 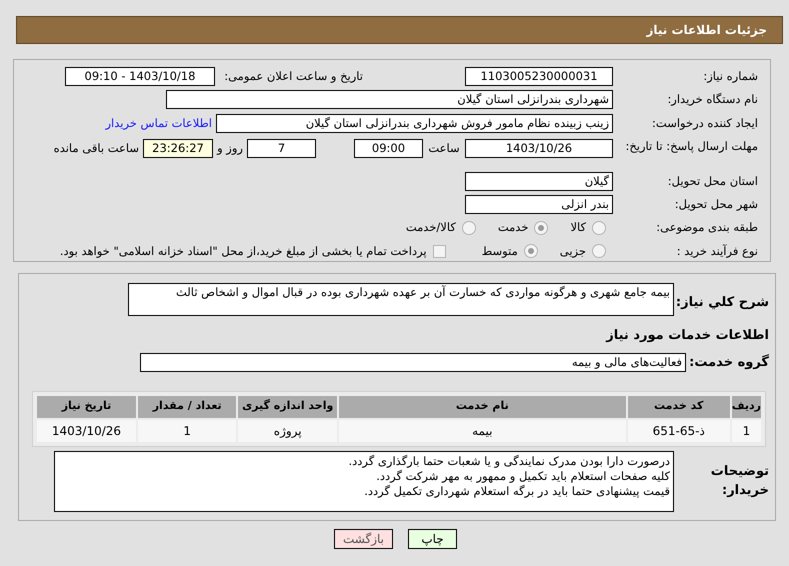 What do you see at coordinates (96, 148) in the screenshot?
I see `remaining-label: ساعت باقی مانده` at bounding box center [96, 148].